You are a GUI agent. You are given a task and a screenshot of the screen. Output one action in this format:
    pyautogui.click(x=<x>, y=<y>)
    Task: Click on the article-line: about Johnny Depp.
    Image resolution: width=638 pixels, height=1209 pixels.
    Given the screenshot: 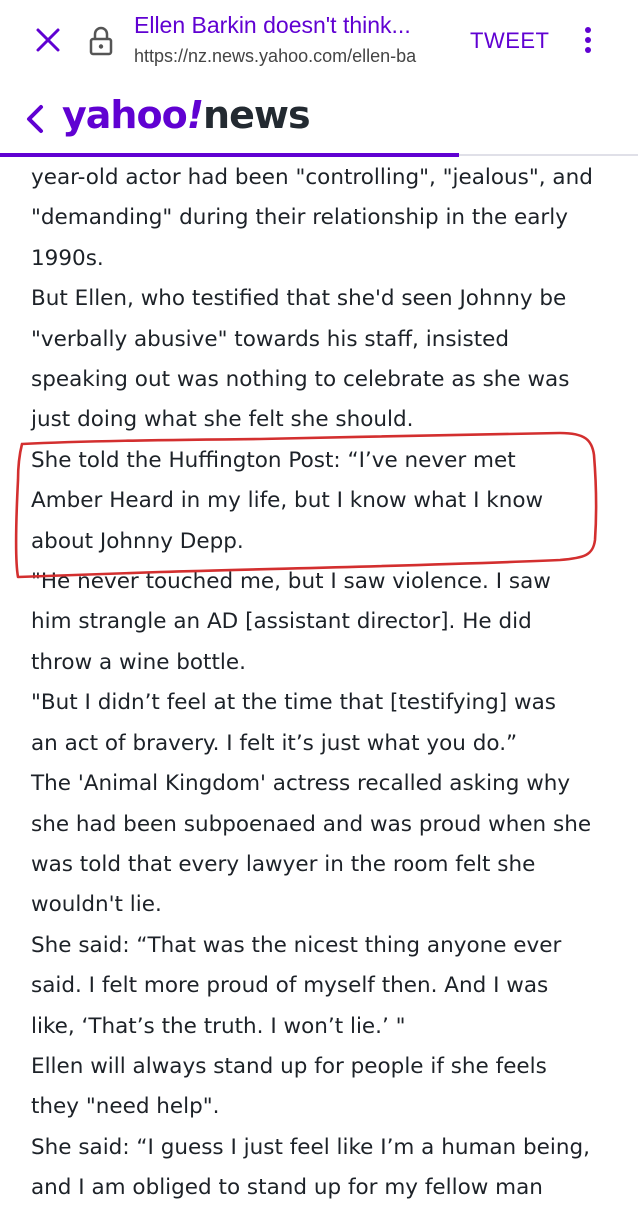 What is the action you would take?
    pyautogui.click(x=137, y=541)
    